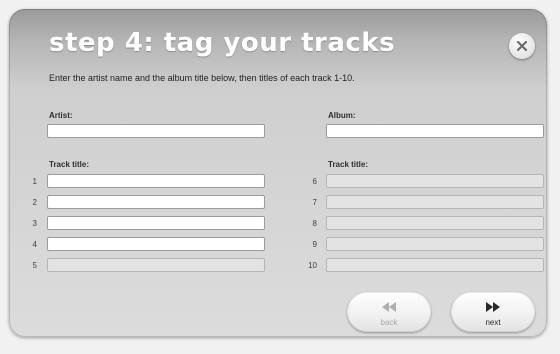 Image resolution: width=560 pixels, height=354 pixels. I want to click on track-number: 10, so click(312, 265).